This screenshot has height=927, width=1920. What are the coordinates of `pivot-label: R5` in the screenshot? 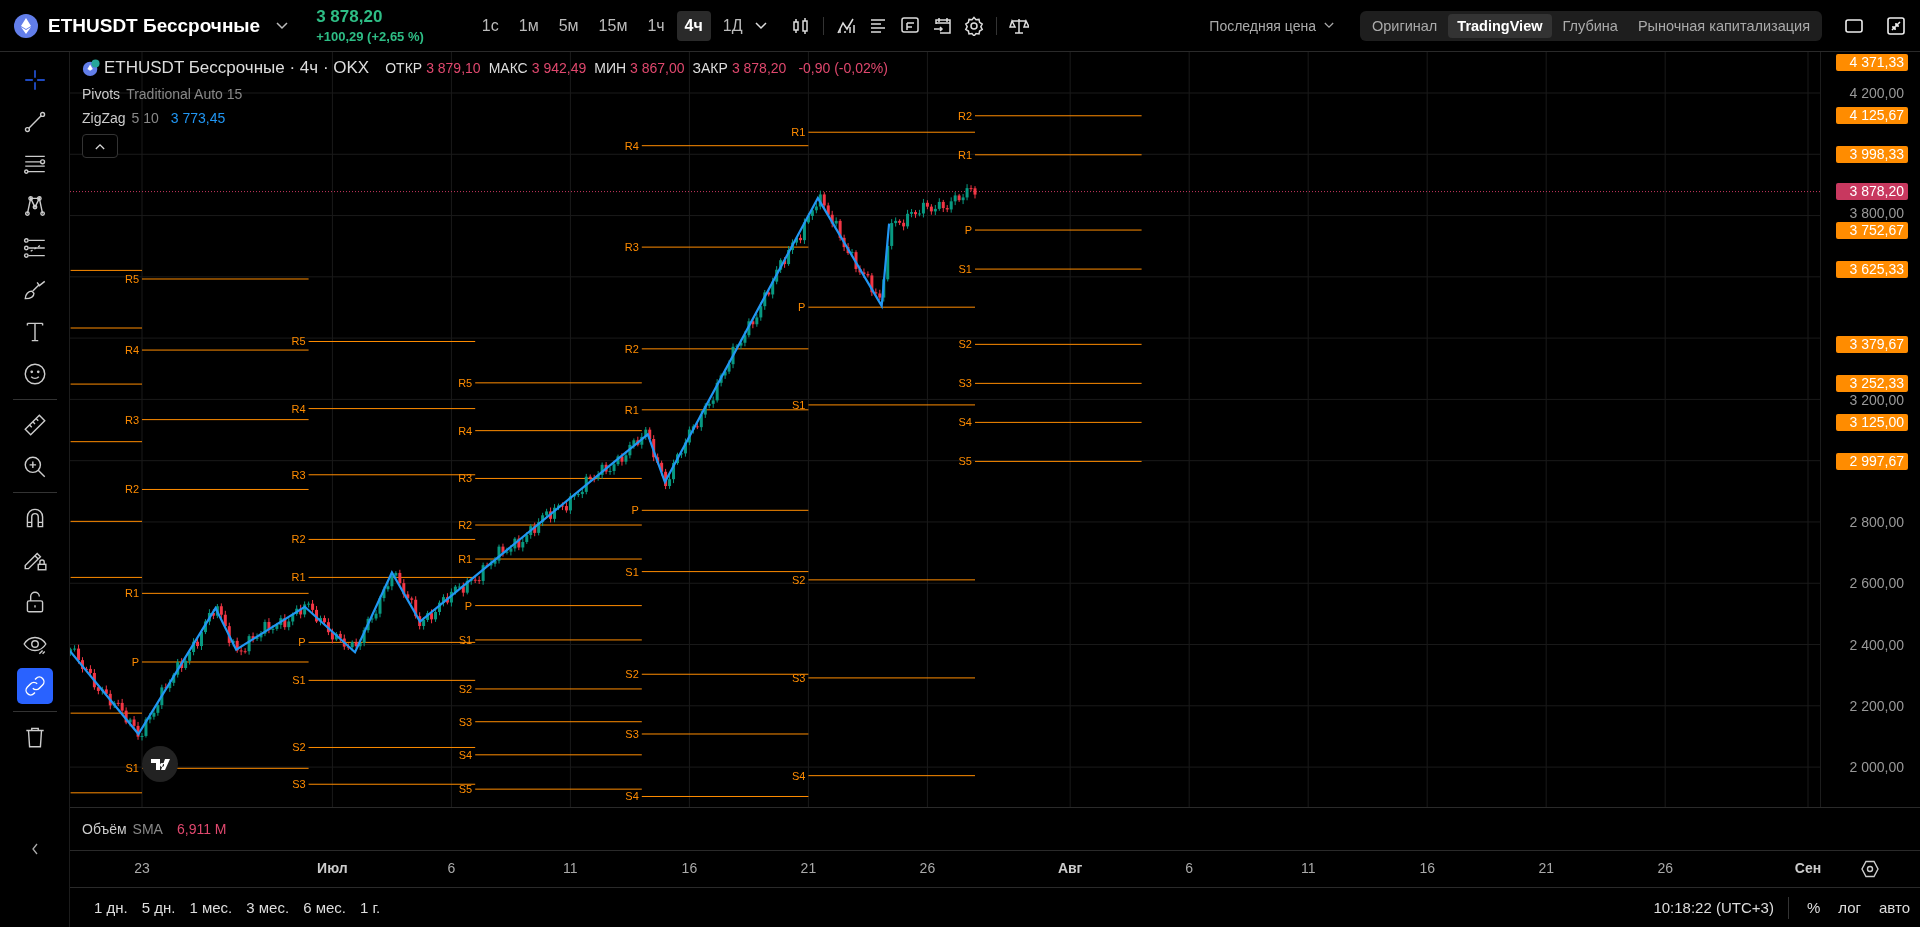 It's located at (298, 341).